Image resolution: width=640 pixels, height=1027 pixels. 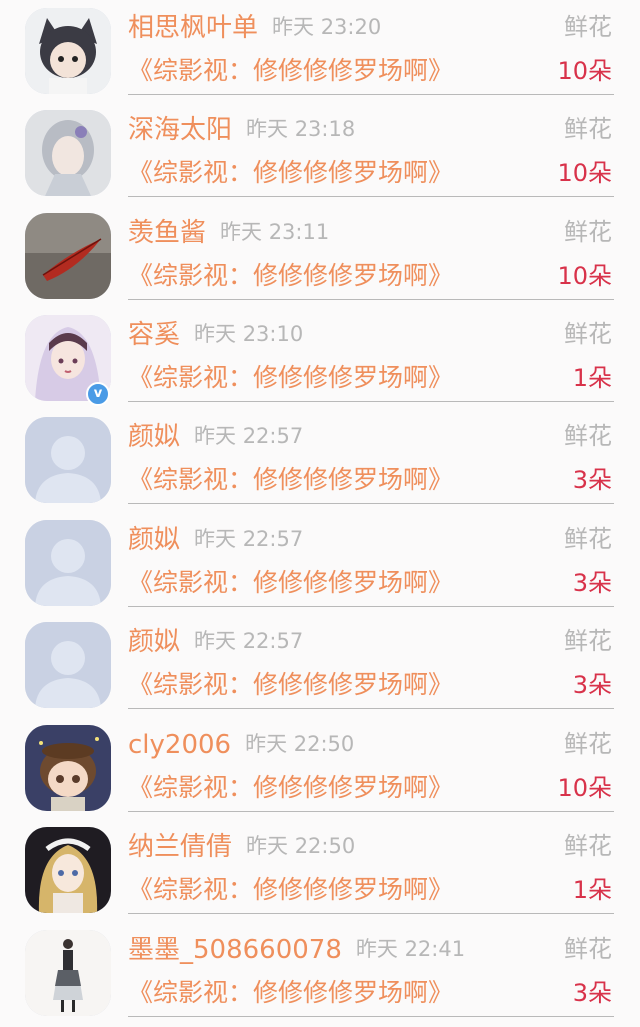 I want to click on anime-silver-hair-image, so click(x=68, y=153).